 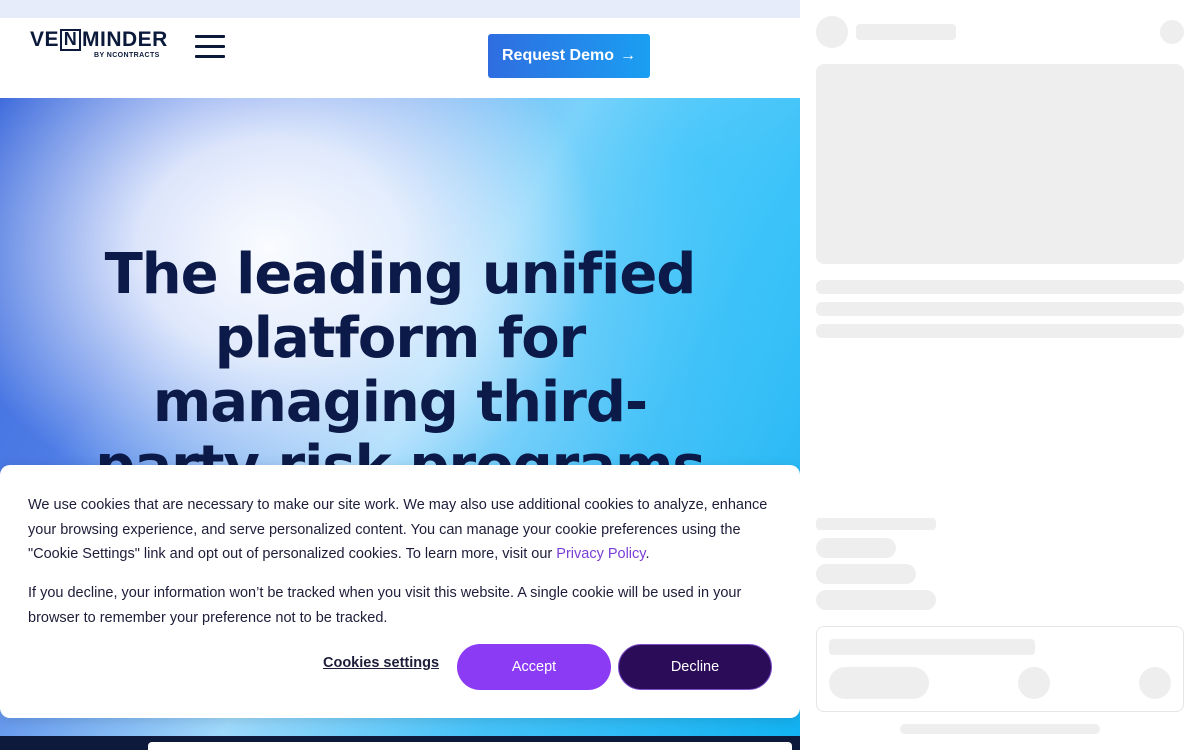 What do you see at coordinates (400, 58) in the screenshot?
I see `site-header: VE N MINDER BY NCONTRACTS Request Demo →` at bounding box center [400, 58].